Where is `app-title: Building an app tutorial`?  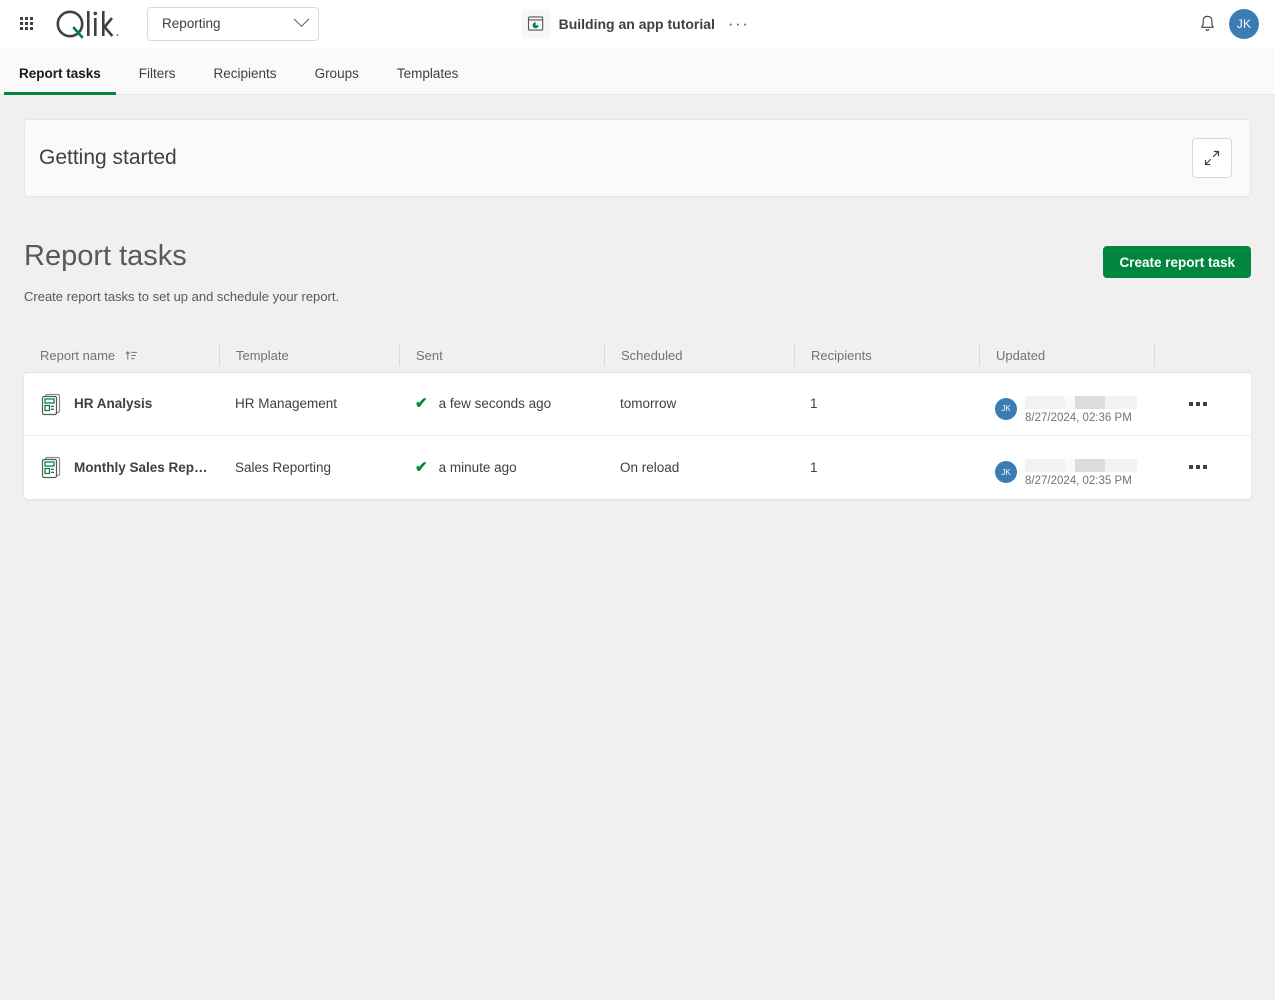 app-title: Building an app tutorial is located at coordinates (637, 24).